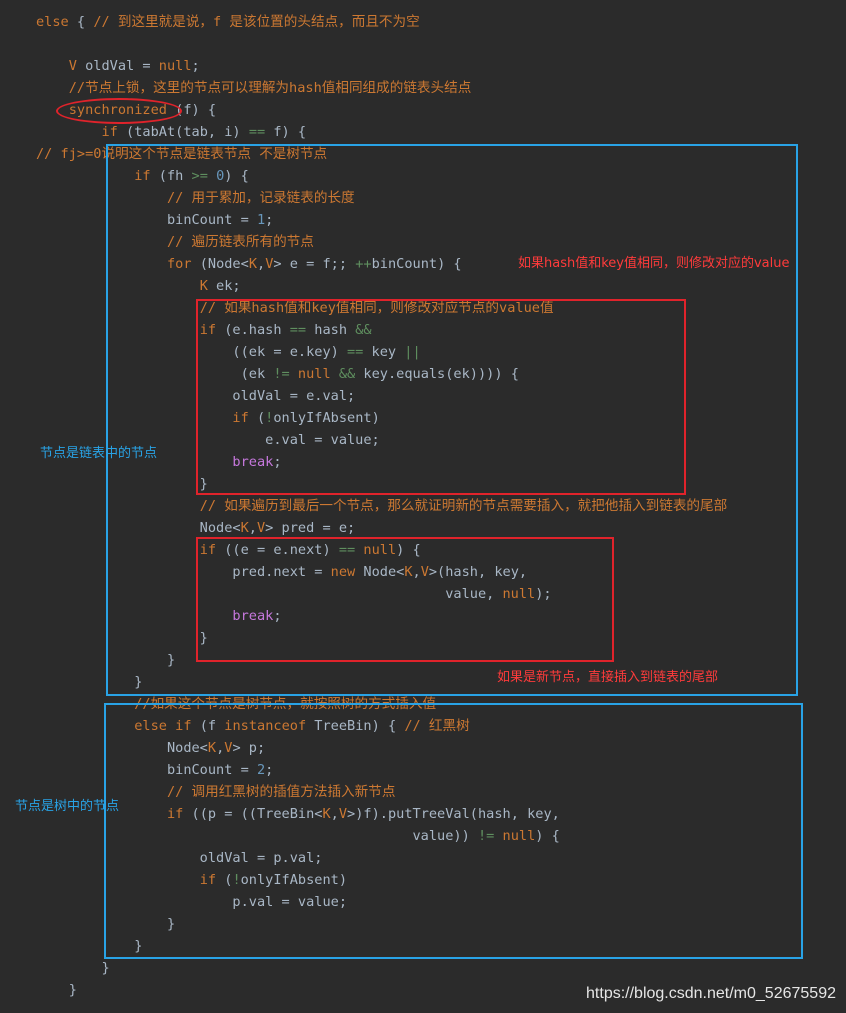  I want to click on list-node-annotation: 节点是链表中的节点, so click(99, 453).